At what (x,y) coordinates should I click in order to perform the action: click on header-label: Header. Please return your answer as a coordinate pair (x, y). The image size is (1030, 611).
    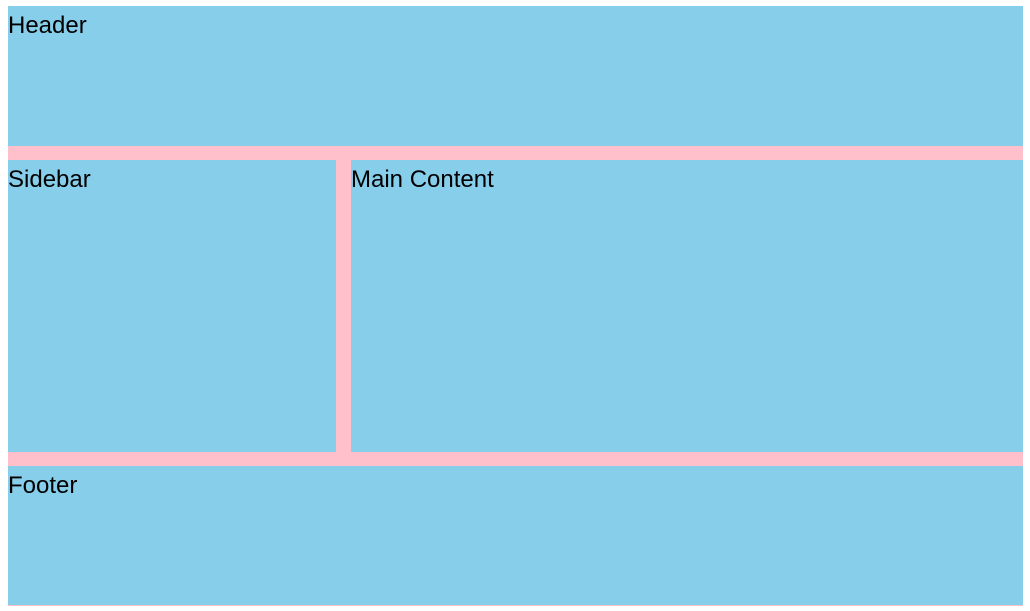
    Looking at the image, I should click on (47, 25).